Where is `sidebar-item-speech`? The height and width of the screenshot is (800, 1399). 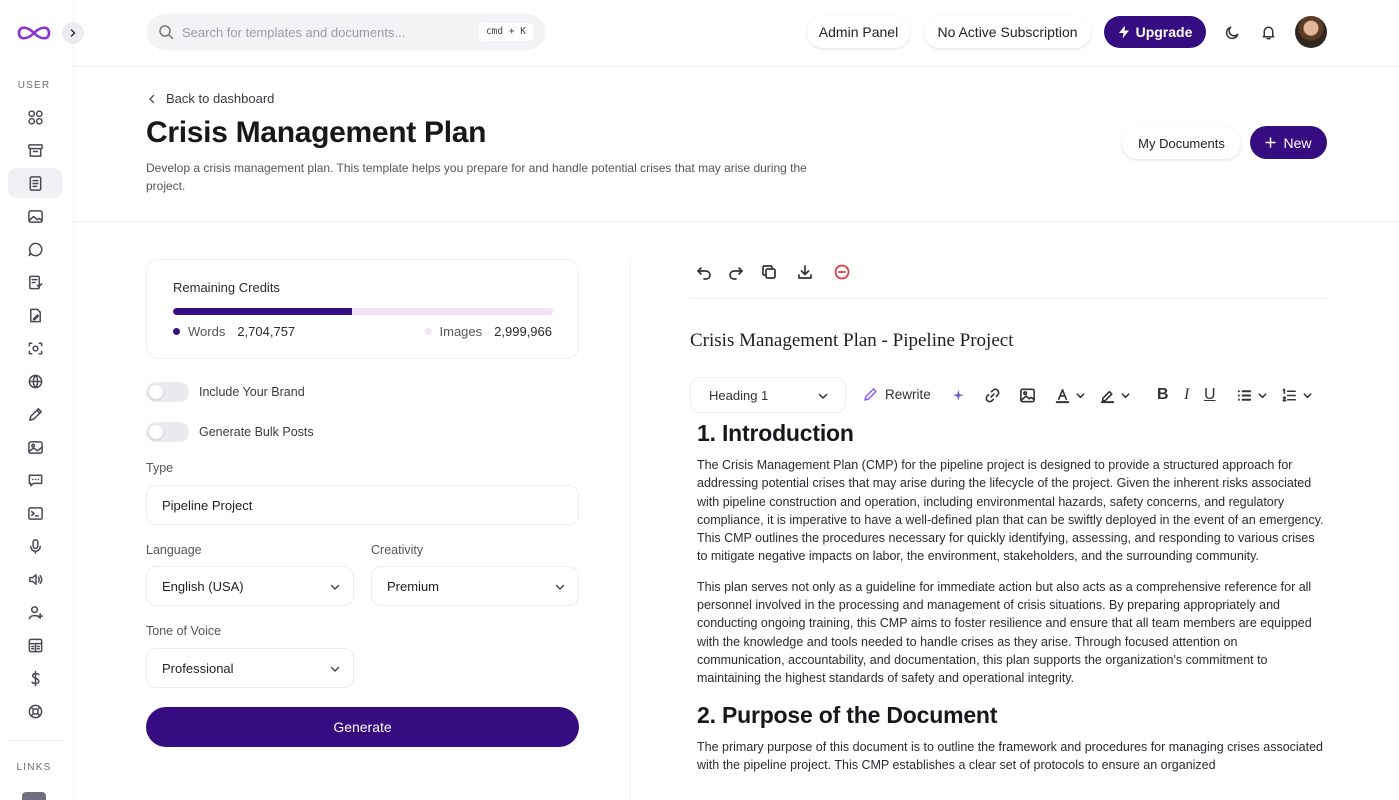
sidebar-item-speech is located at coordinates (35, 546).